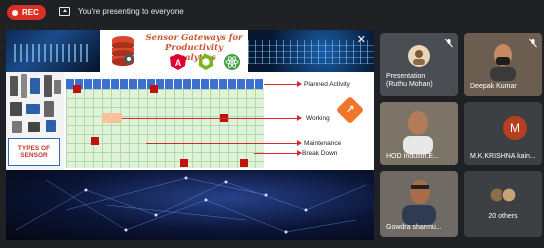 This screenshot has height=248, width=544. What do you see at coordinates (515, 128) in the screenshot?
I see `avatar: M` at bounding box center [515, 128].